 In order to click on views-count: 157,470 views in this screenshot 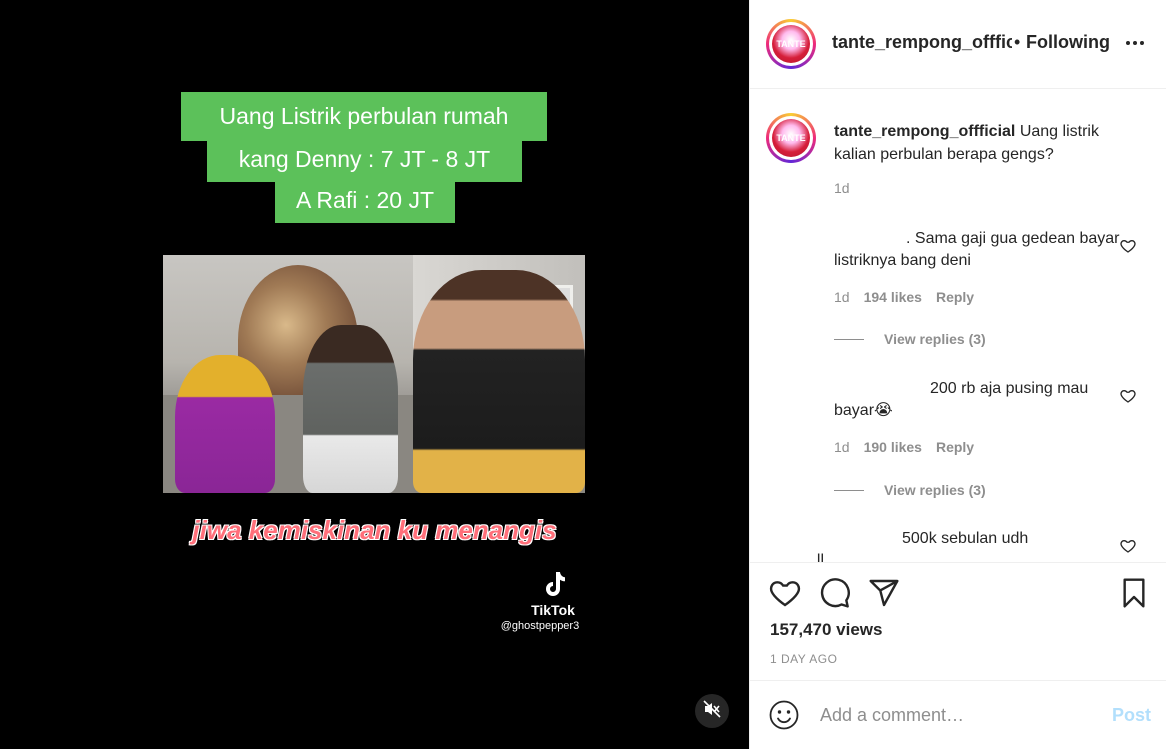, I will do `click(826, 630)`.